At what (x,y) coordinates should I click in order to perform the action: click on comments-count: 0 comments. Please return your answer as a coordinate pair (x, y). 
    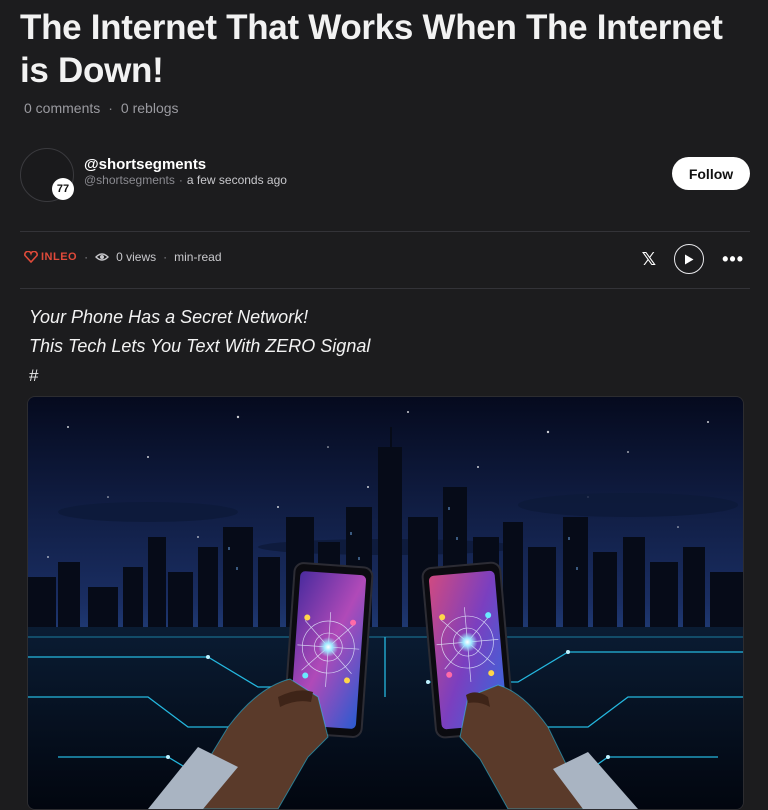
    Looking at the image, I should click on (62, 108).